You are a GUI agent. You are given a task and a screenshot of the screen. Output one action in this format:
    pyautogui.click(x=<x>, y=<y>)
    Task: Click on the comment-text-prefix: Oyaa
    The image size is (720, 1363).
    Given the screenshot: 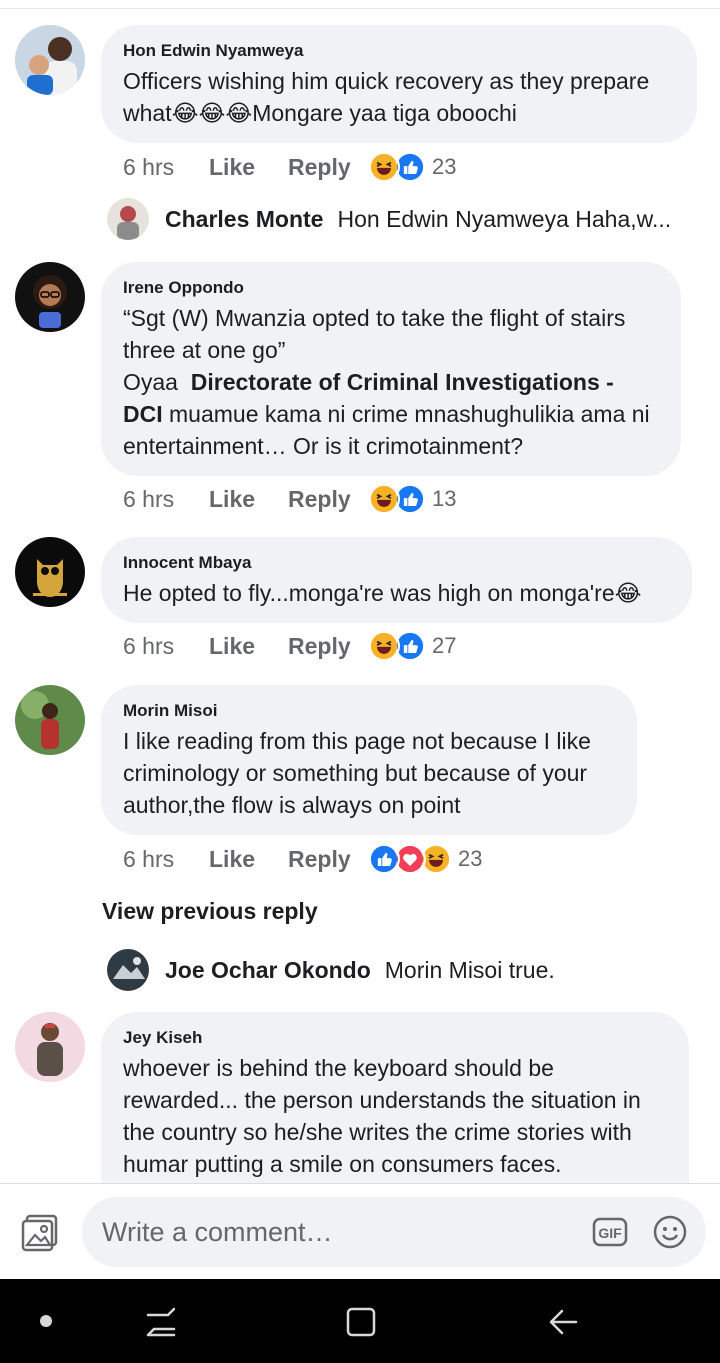 What is the action you would take?
    pyautogui.click(x=150, y=382)
    